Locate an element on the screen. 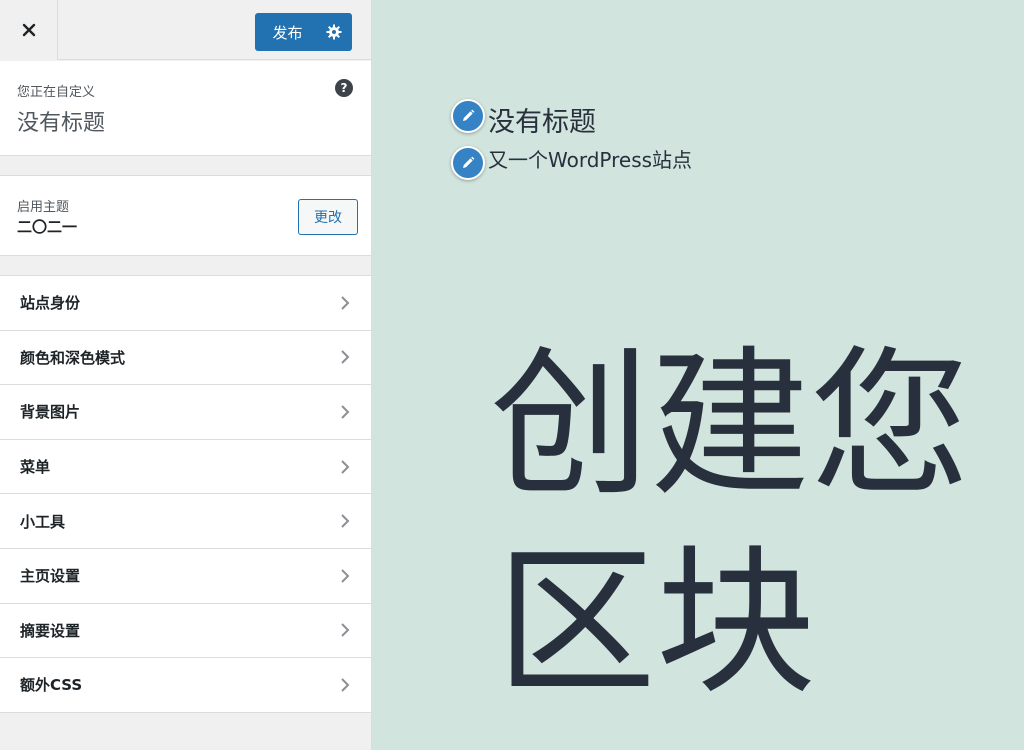  active-theme-name: 二〇二一 is located at coordinates (47, 227).